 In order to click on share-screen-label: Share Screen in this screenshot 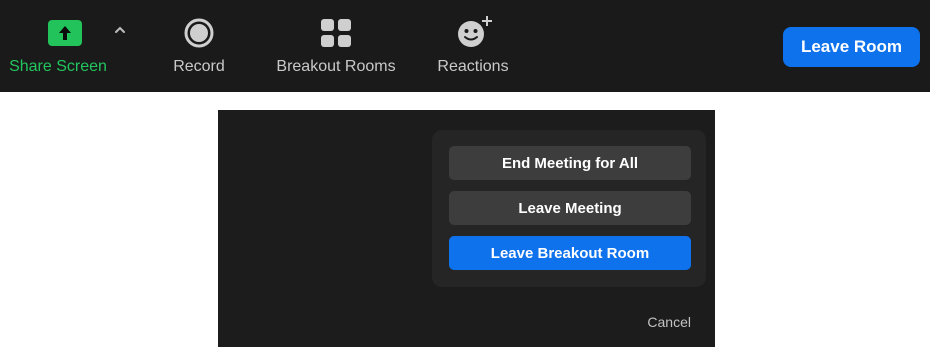, I will do `click(58, 66)`.